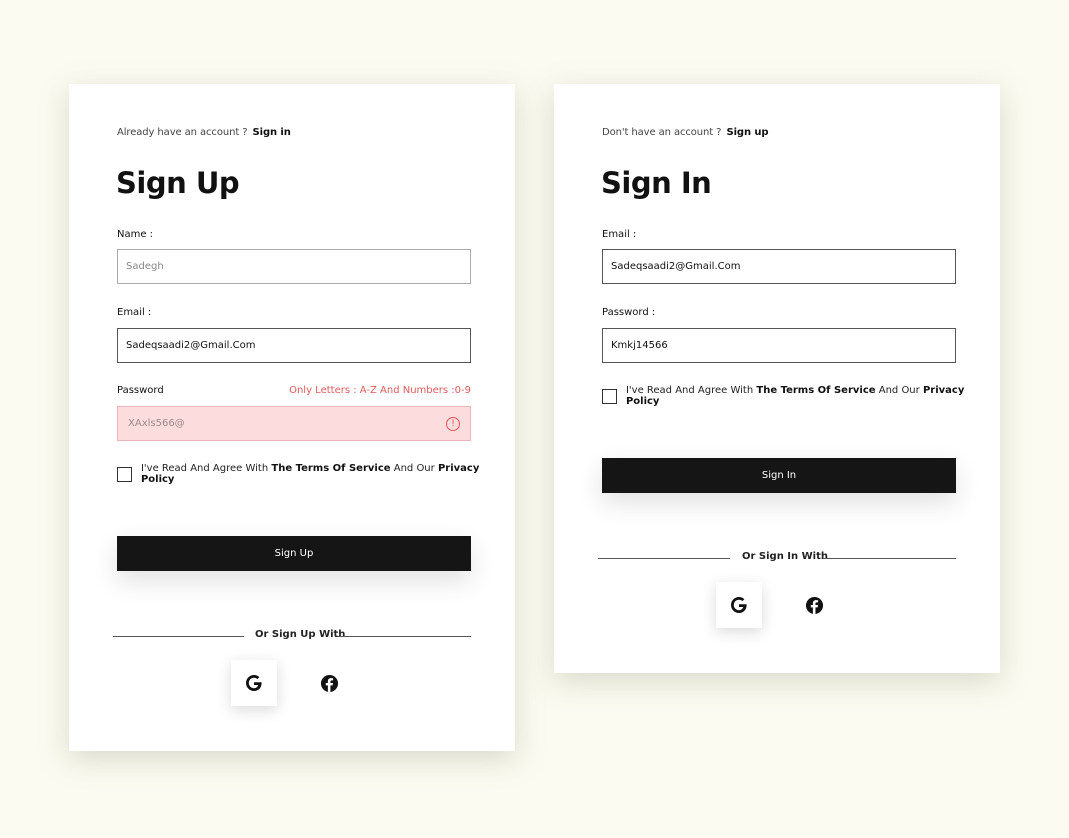 The image size is (1069, 838). I want to click on password-label: Password, so click(140, 390).